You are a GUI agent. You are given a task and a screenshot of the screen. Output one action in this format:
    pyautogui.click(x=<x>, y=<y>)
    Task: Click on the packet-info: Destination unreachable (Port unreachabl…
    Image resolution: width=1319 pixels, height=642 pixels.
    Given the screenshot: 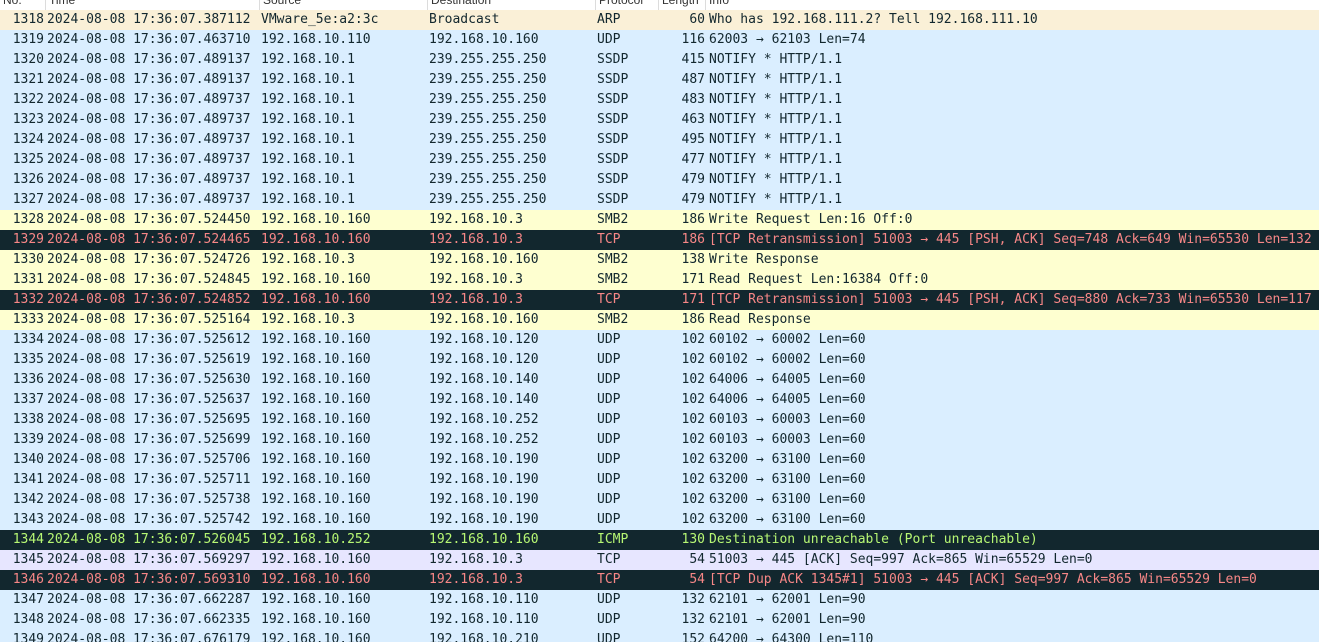 What is the action you would take?
    pyautogui.click(x=873, y=539)
    